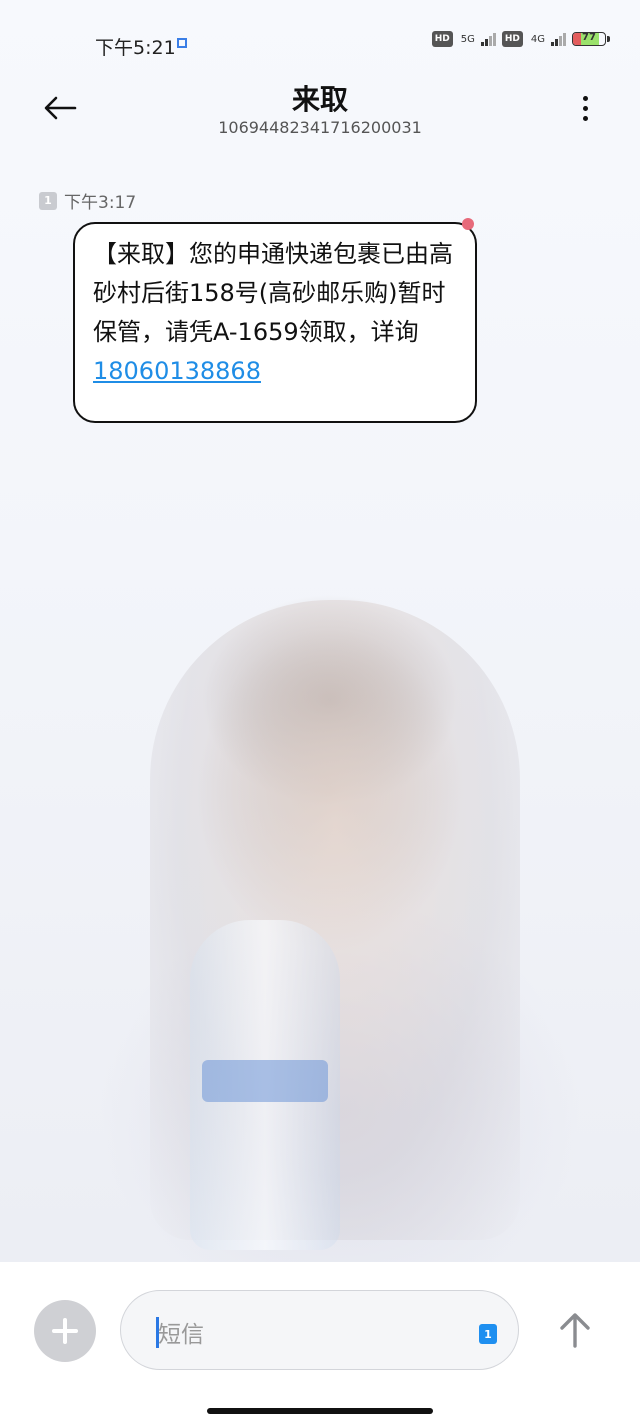 This screenshot has width=640, height=1423. I want to click on message-meta: 1 下午3:17, so click(87, 200).